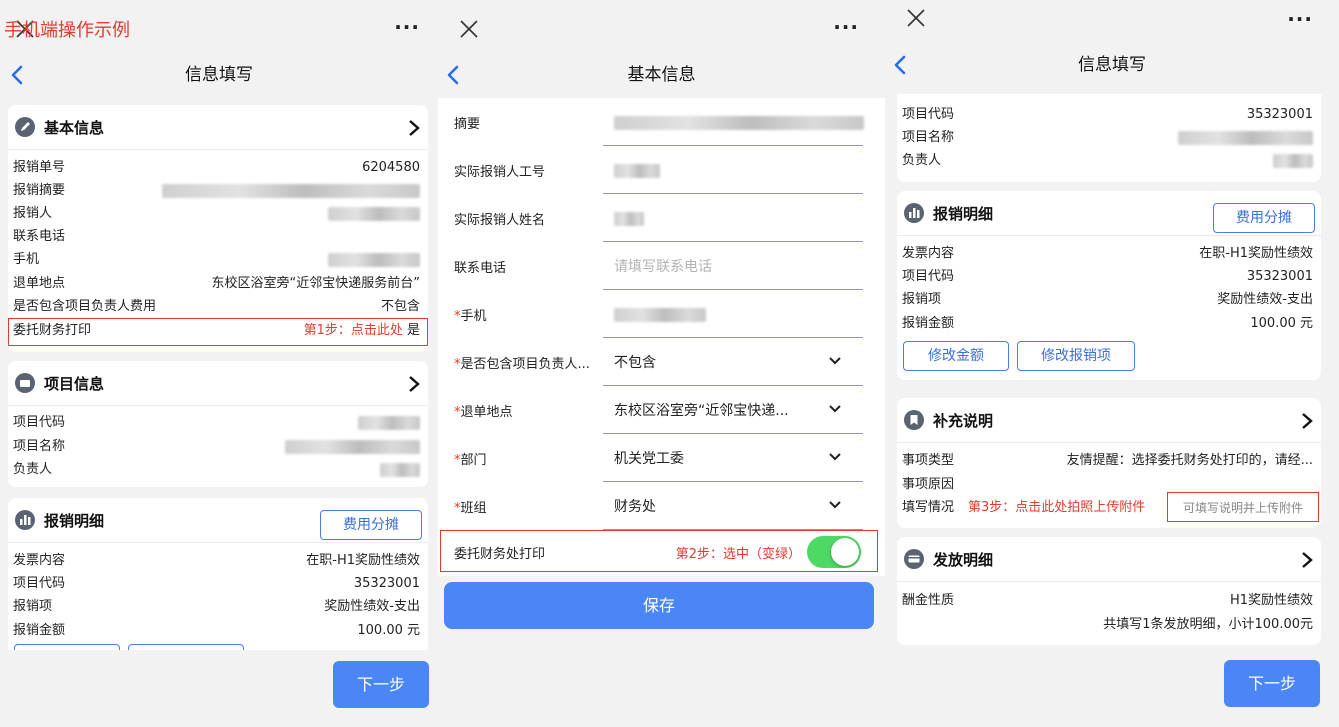  Describe the element at coordinates (218, 520) in the screenshot. I see `detail-header: 报销明细 费用分摊` at that location.